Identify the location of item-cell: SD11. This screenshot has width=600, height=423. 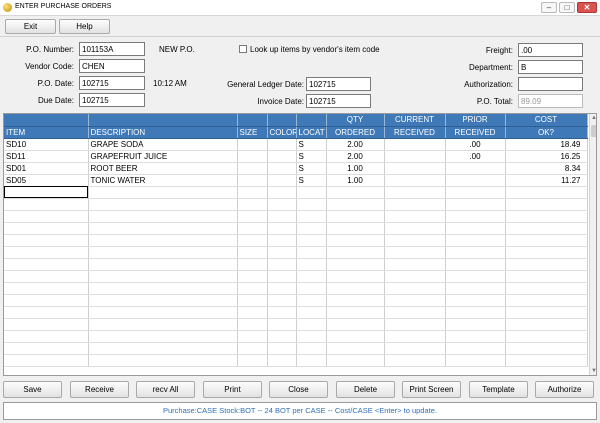
(46, 156).